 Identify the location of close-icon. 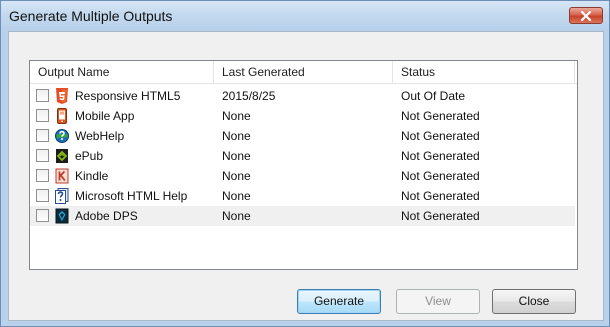
(586, 15).